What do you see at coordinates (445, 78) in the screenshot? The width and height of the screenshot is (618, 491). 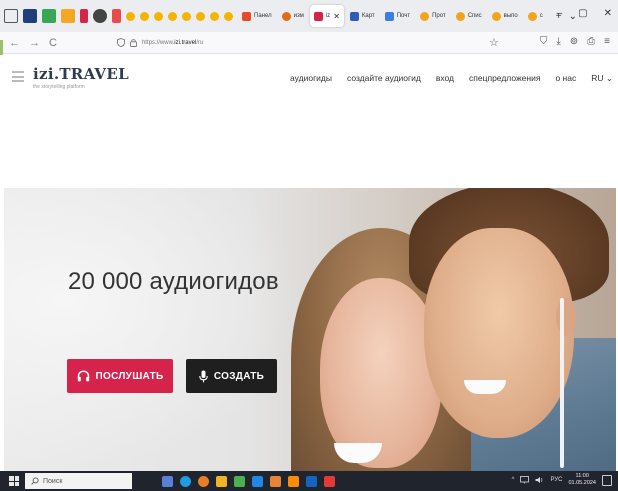 I see `menu-item-login: вход` at bounding box center [445, 78].